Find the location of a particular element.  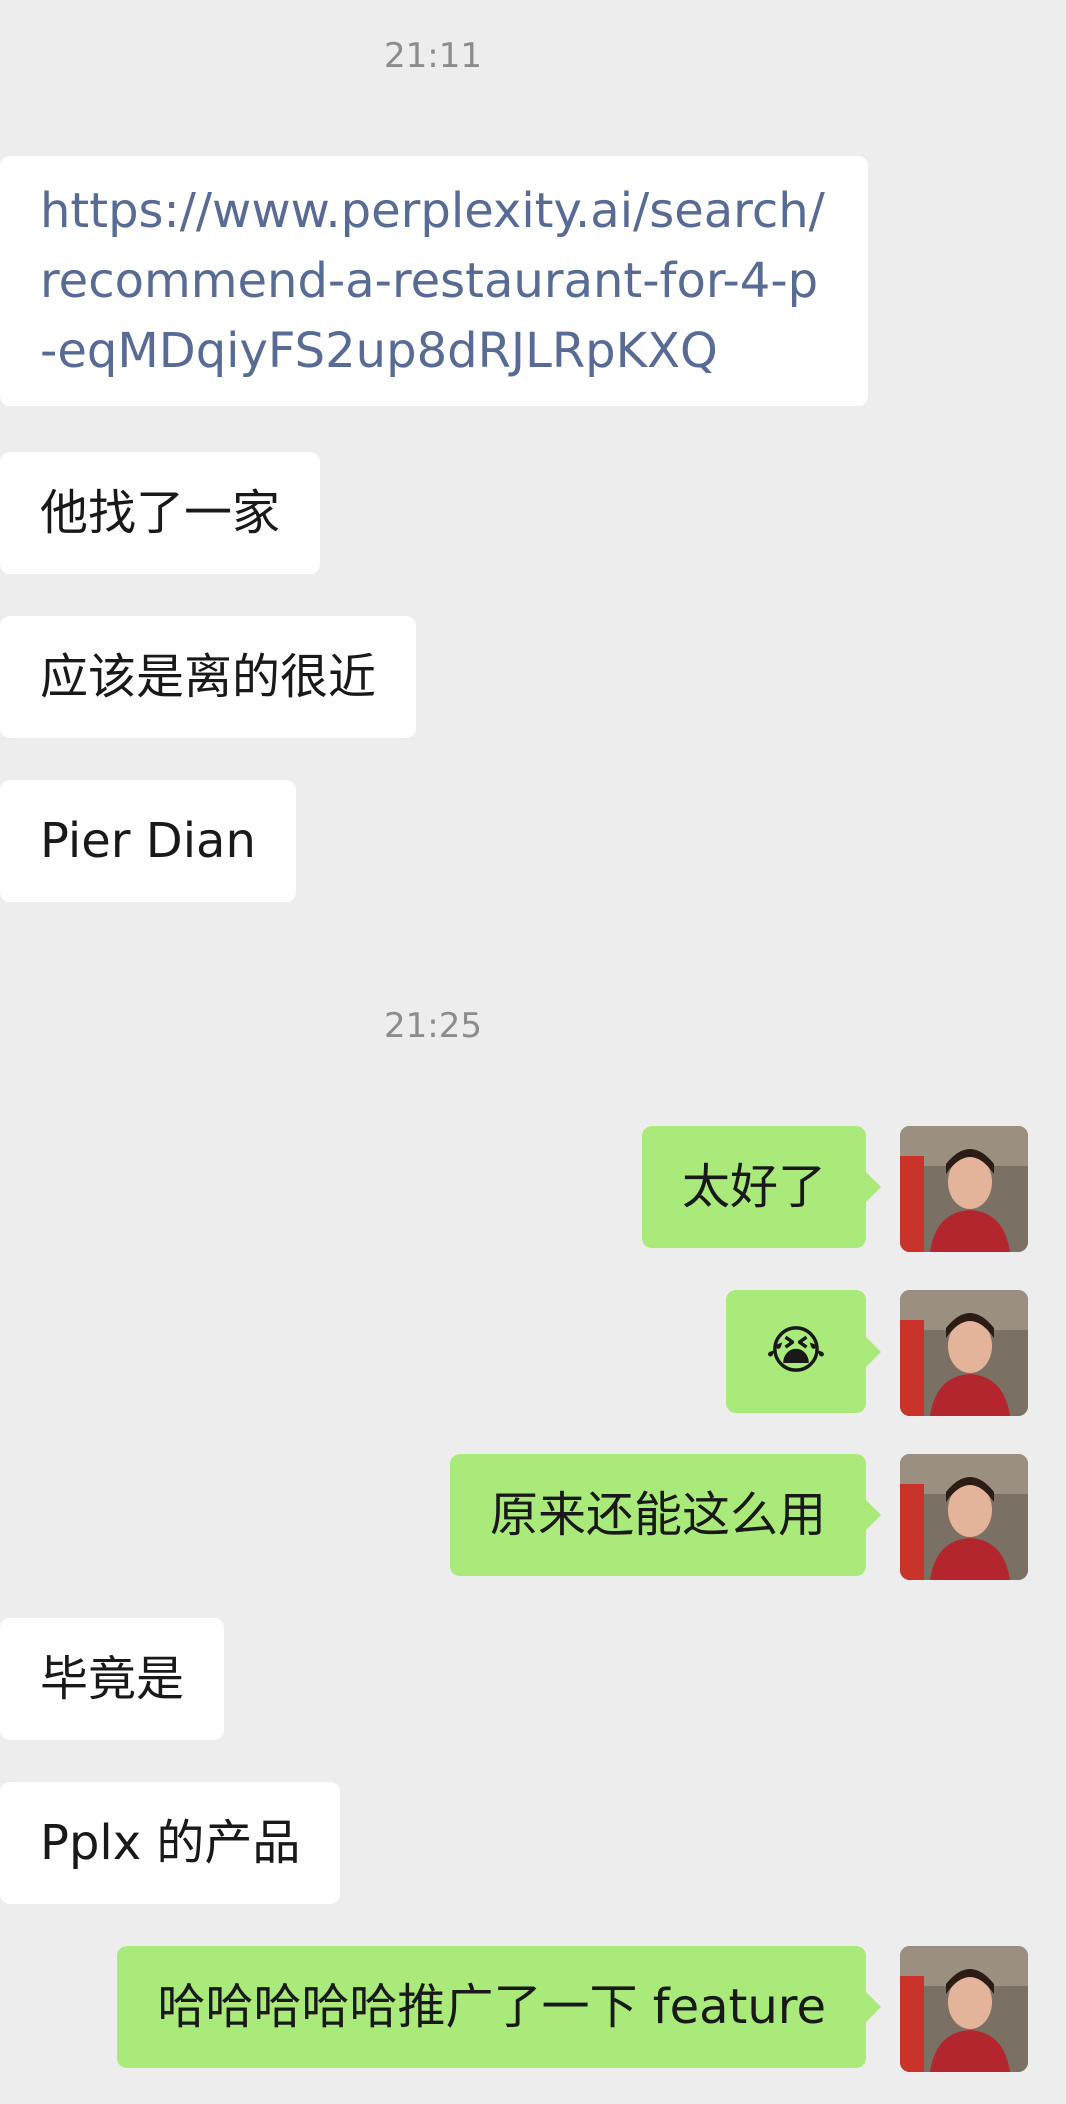

message-text: Pier Dian is located at coordinates (148, 841).